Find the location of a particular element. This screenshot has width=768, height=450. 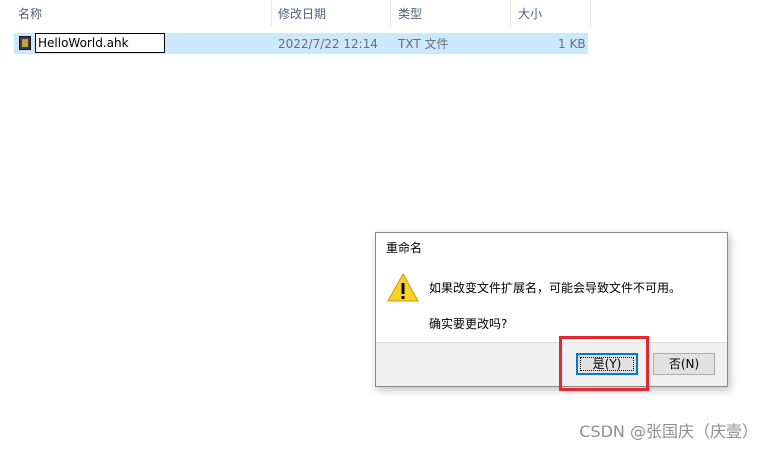

ahk-file-icon is located at coordinates (25, 43).